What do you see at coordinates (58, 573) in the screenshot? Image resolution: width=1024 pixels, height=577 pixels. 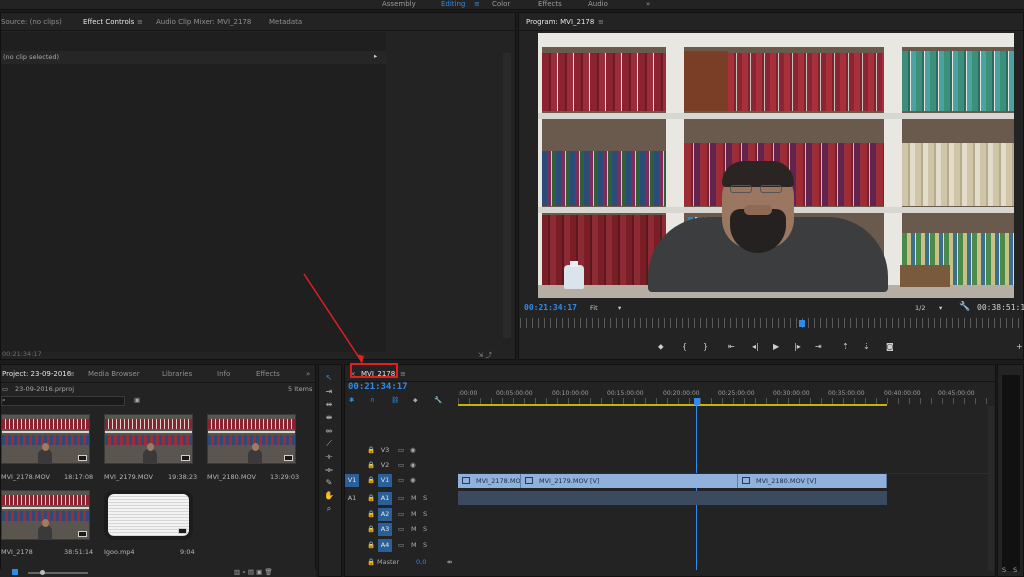 I see `zoom-slider` at bounding box center [58, 573].